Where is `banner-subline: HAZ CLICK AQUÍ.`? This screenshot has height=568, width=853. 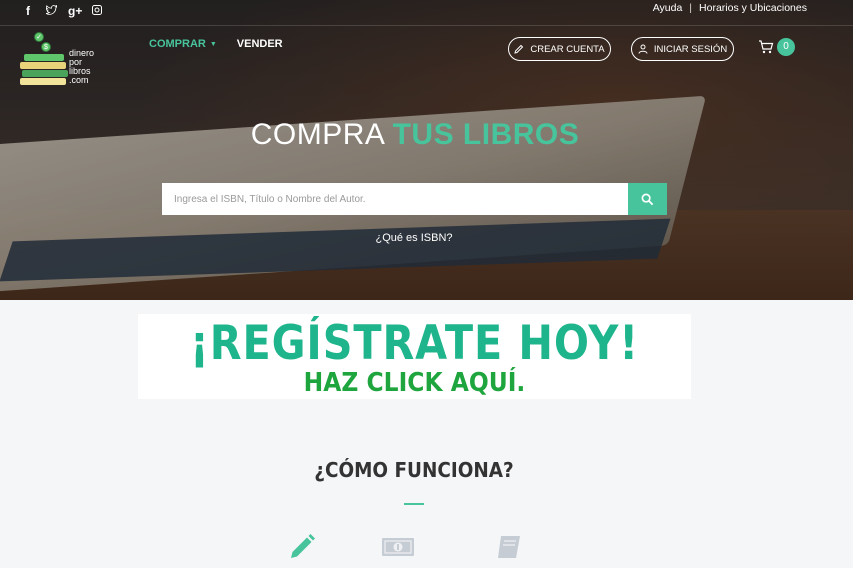
banner-subline: HAZ CLICK AQUÍ. is located at coordinates (414, 383).